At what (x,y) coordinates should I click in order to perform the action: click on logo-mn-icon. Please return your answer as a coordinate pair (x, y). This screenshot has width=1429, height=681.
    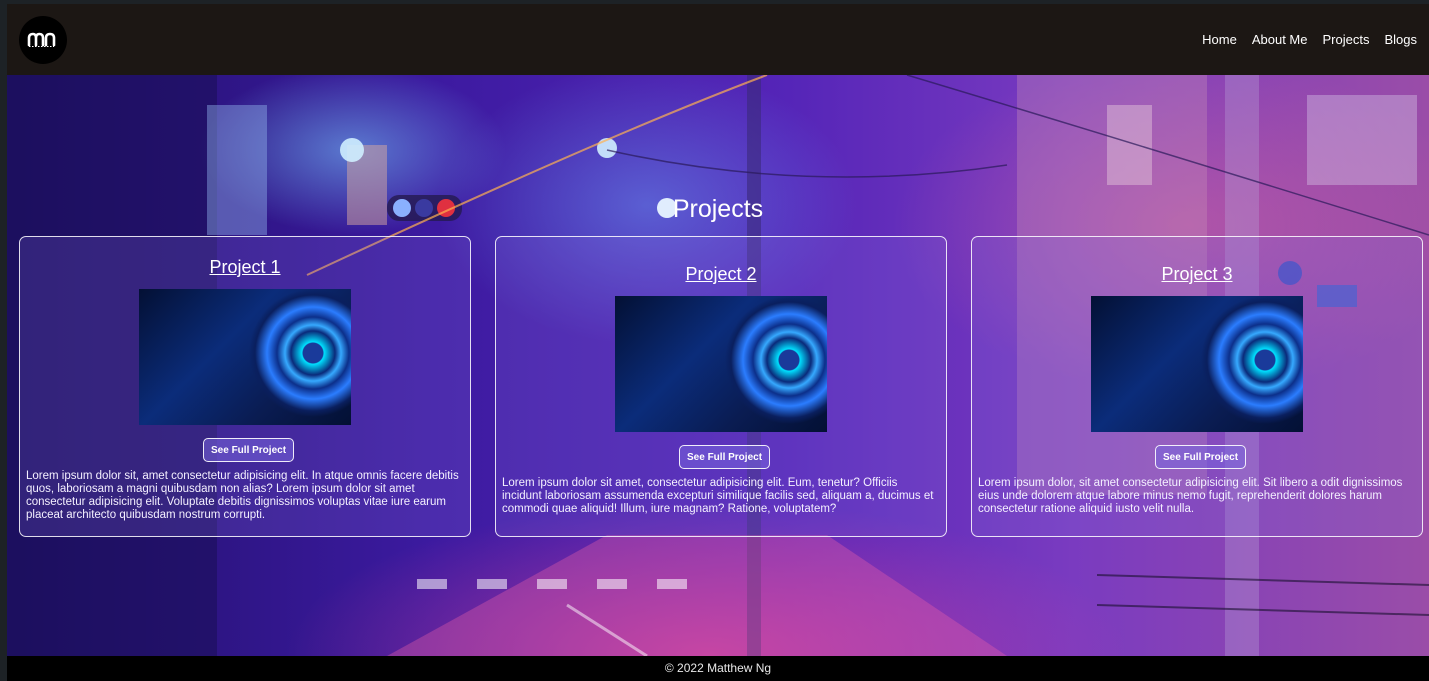
    Looking at the image, I should click on (41, 39).